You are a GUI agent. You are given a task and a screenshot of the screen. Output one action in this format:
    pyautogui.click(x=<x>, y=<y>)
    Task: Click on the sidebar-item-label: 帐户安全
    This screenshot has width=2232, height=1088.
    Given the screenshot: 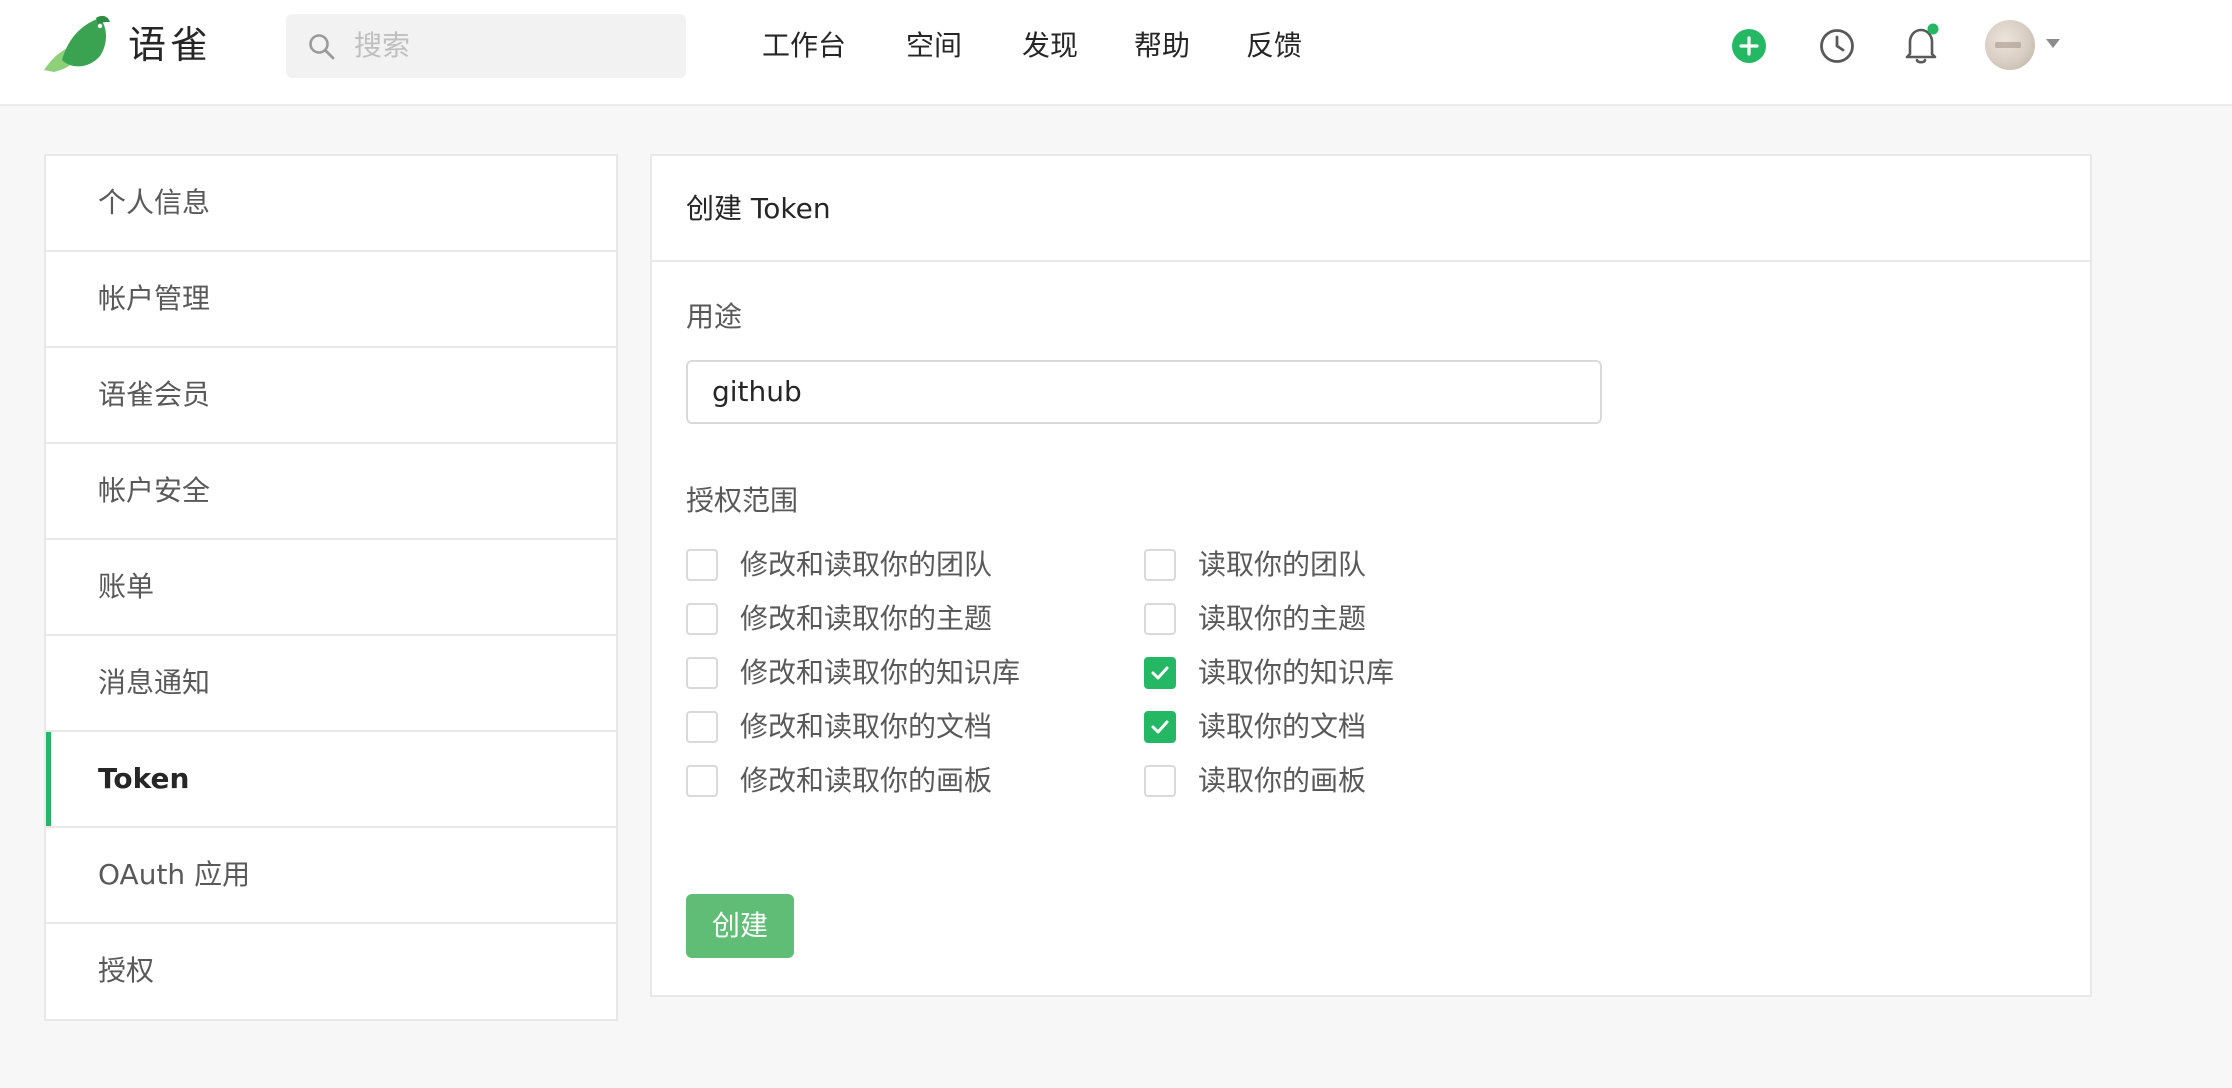 What is the action you would take?
    pyautogui.click(x=154, y=490)
    